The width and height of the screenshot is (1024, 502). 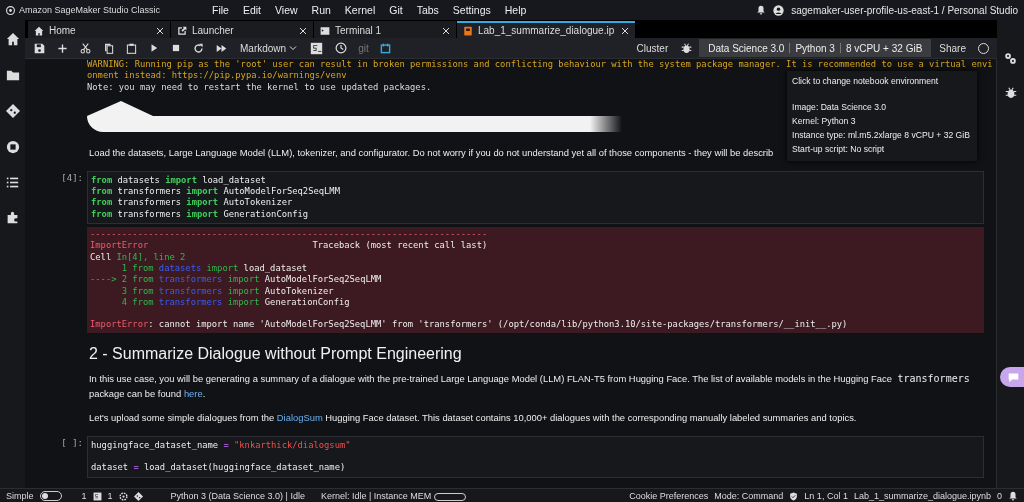 What do you see at coordinates (815, 48) in the screenshot?
I see `environment-button: Data Science 3.0 Python 3 8 vCPU + 32 GiB` at bounding box center [815, 48].